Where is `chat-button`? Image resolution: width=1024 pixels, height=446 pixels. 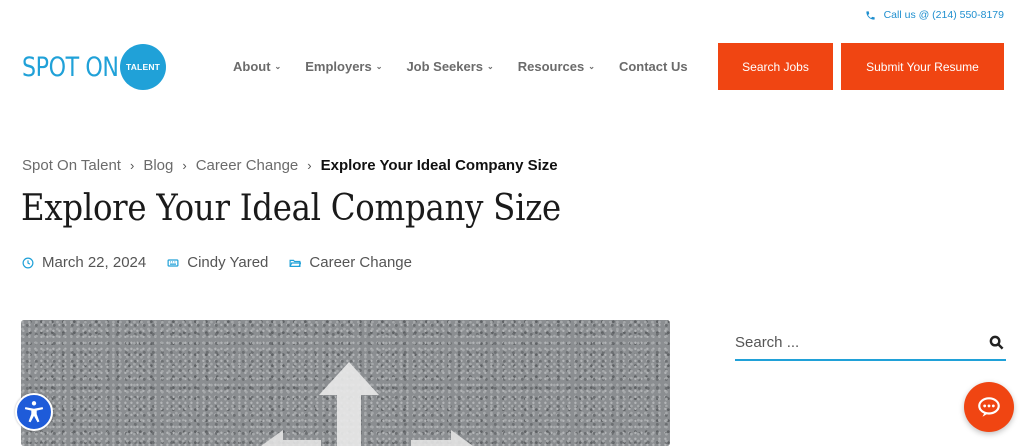 chat-button is located at coordinates (989, 407).